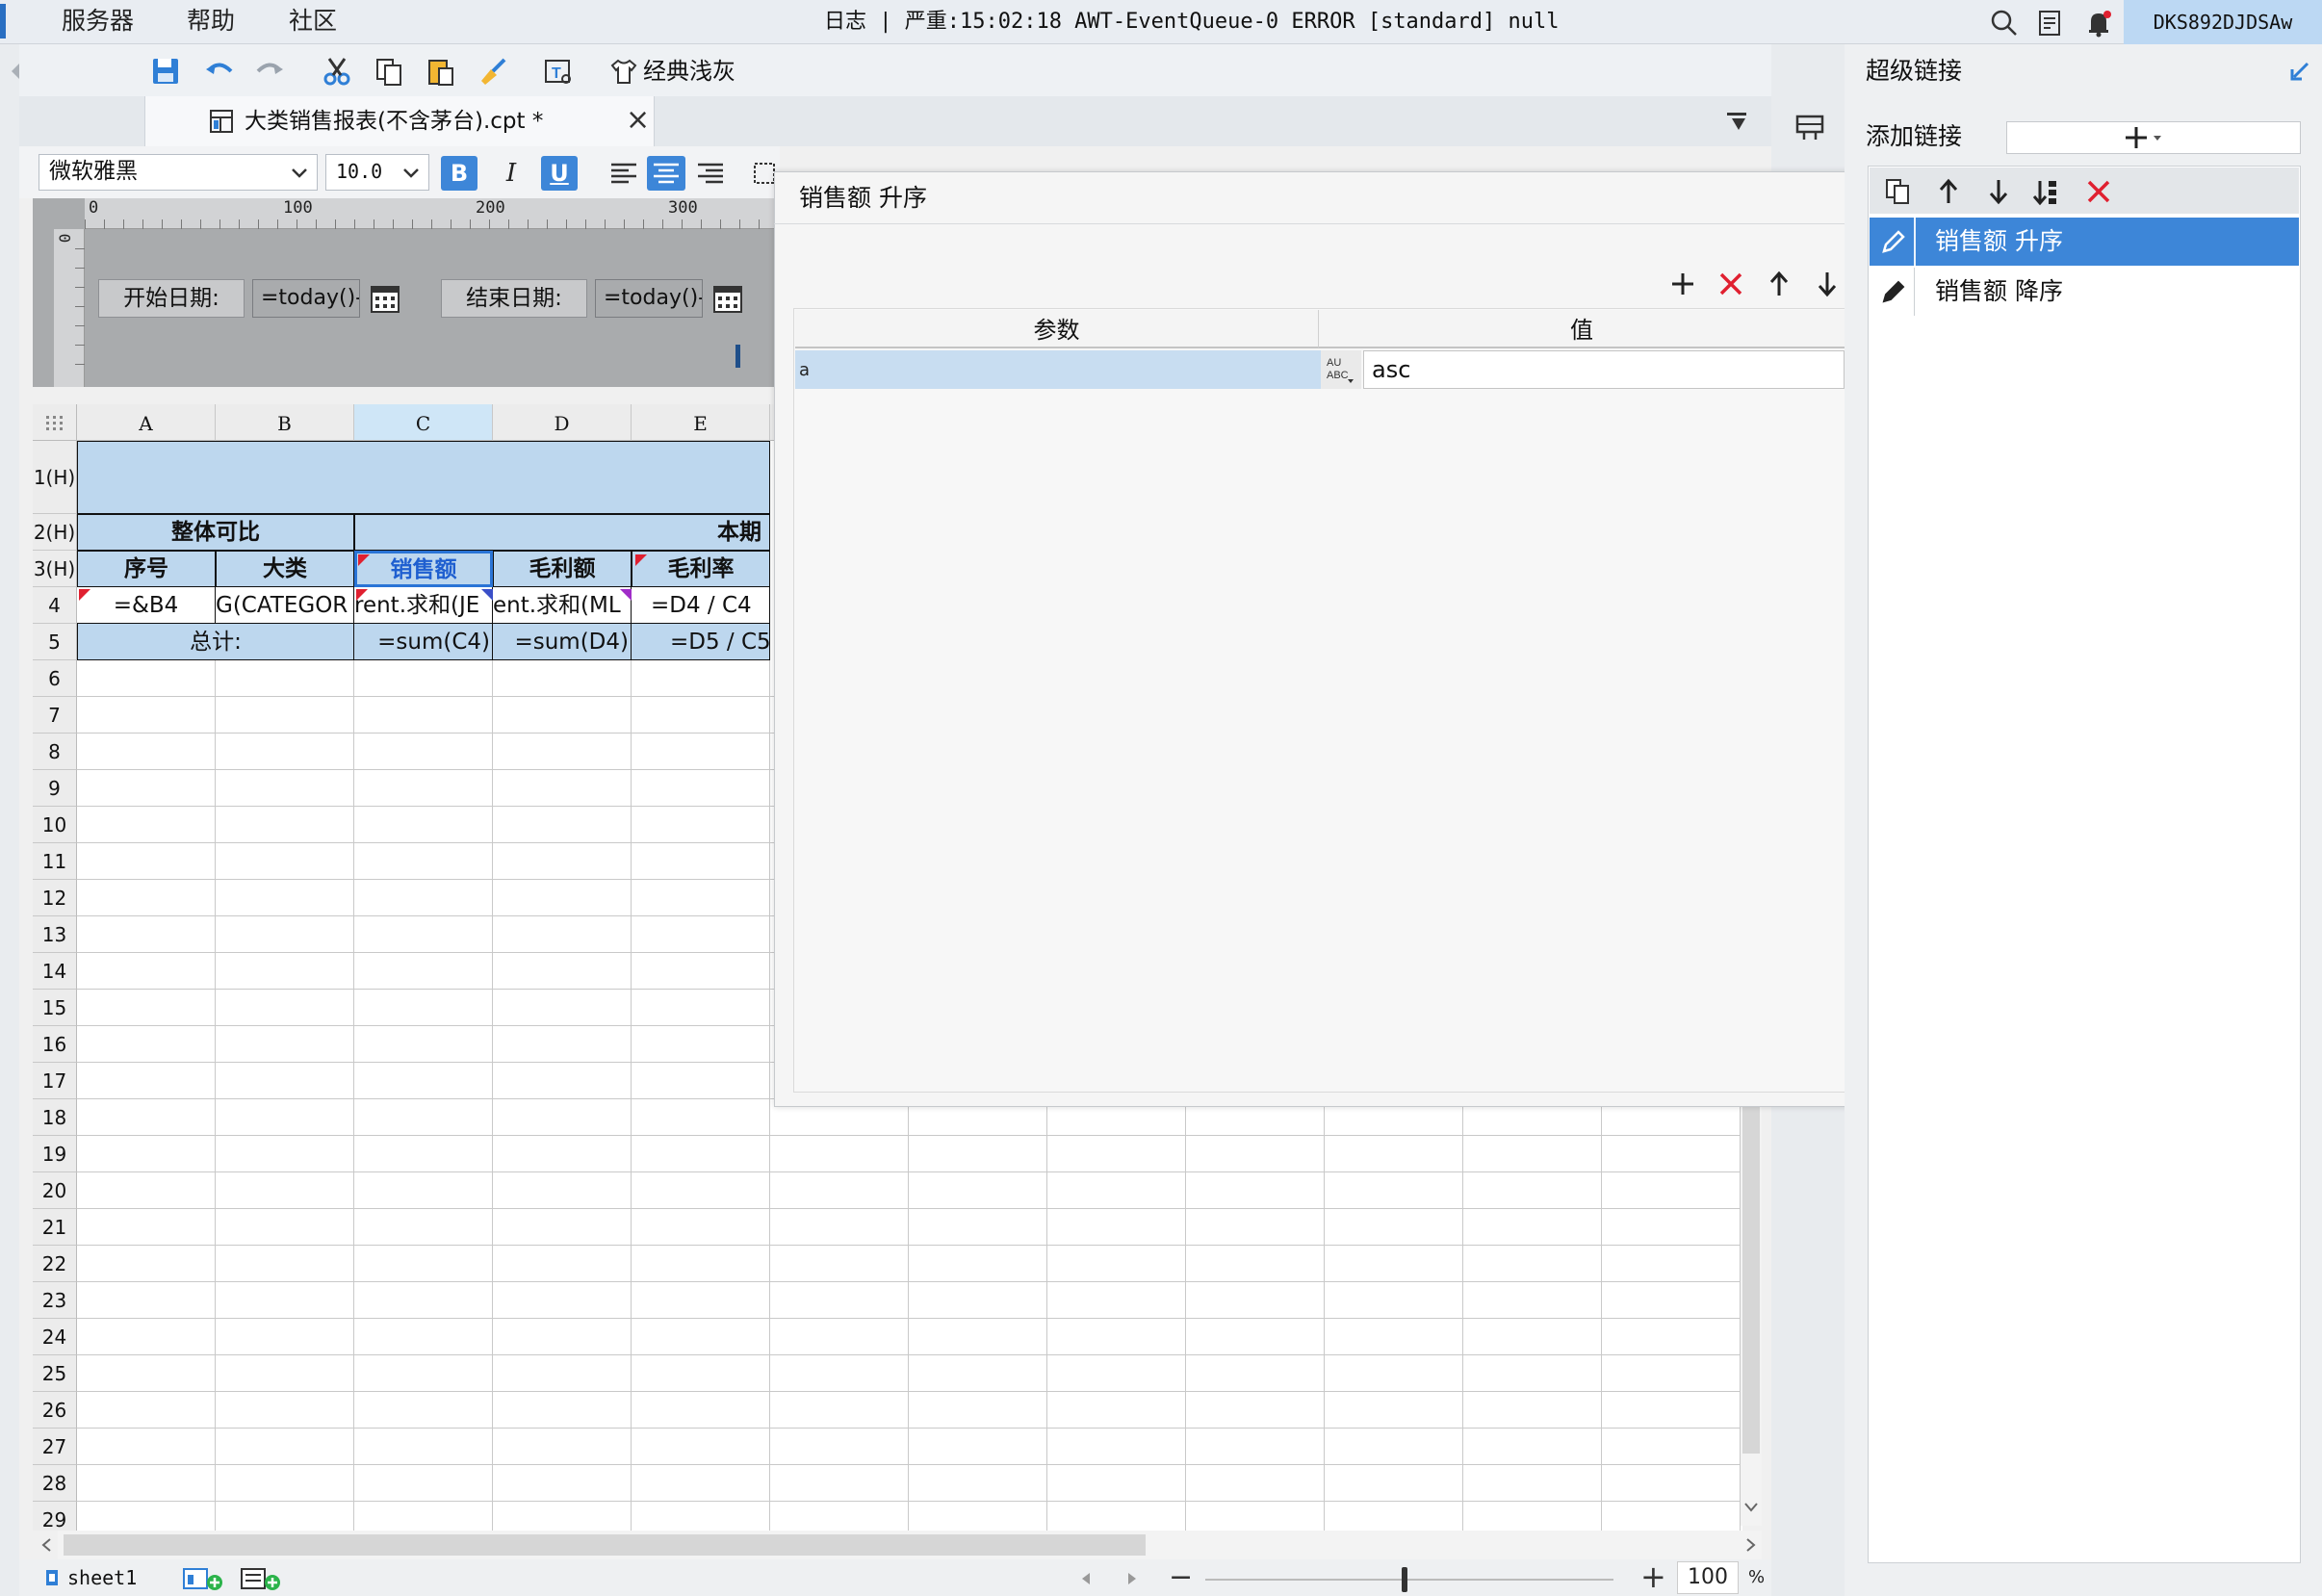  What do you see at coordinates (394, 121) in the screenshot?
I see `document-tab-title: 大类销售报表(不含茅台).cpt *` at bounding box center [394, 121].